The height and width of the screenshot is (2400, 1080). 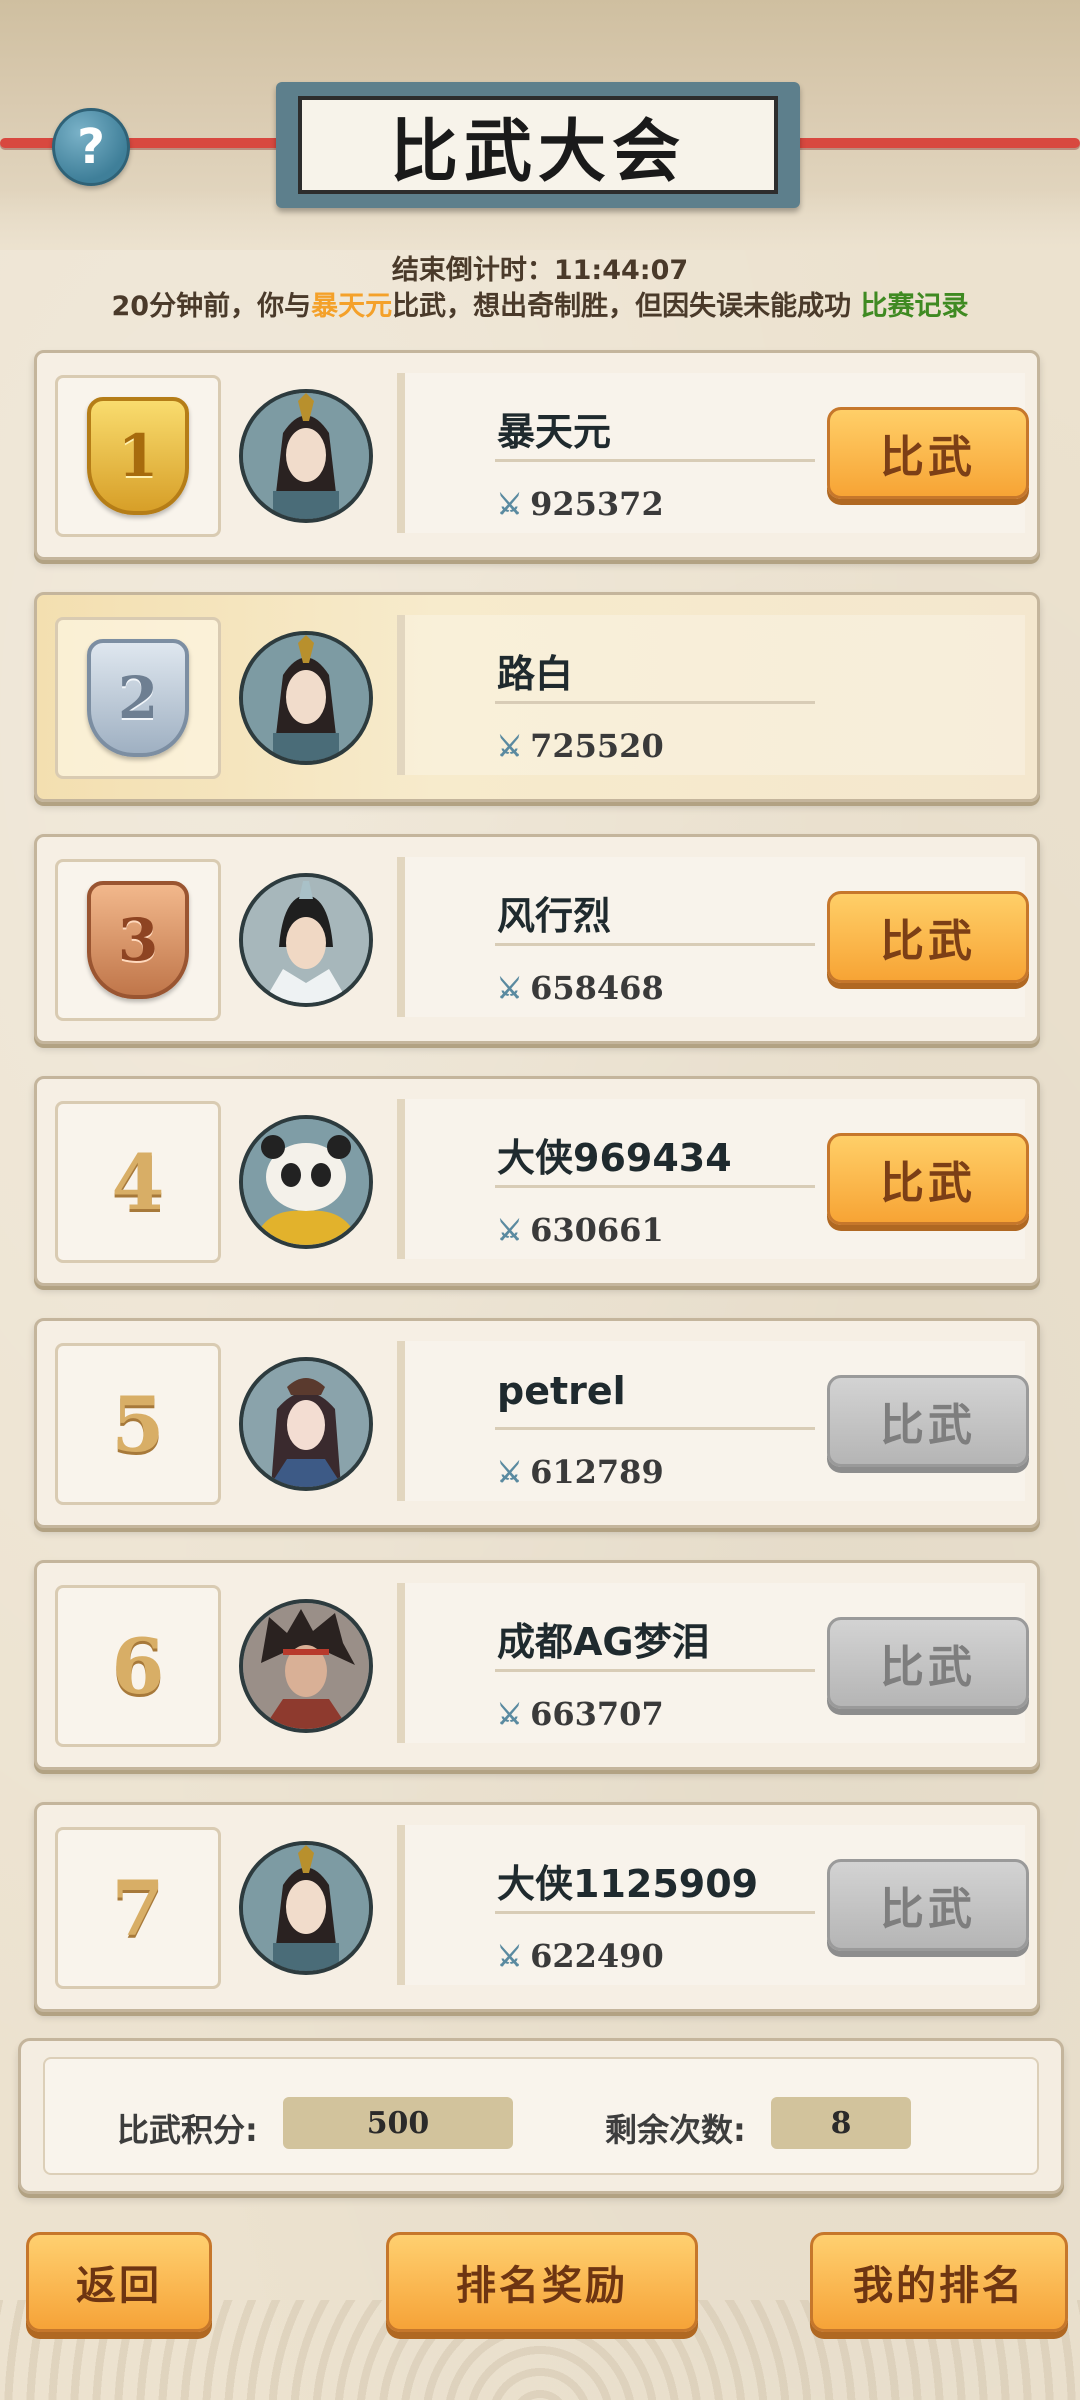 What do you see at coordinates (472, 270) in the screenshot?
I see `countdown-label: 结束倒计时：` at bounding box center [472, 270].